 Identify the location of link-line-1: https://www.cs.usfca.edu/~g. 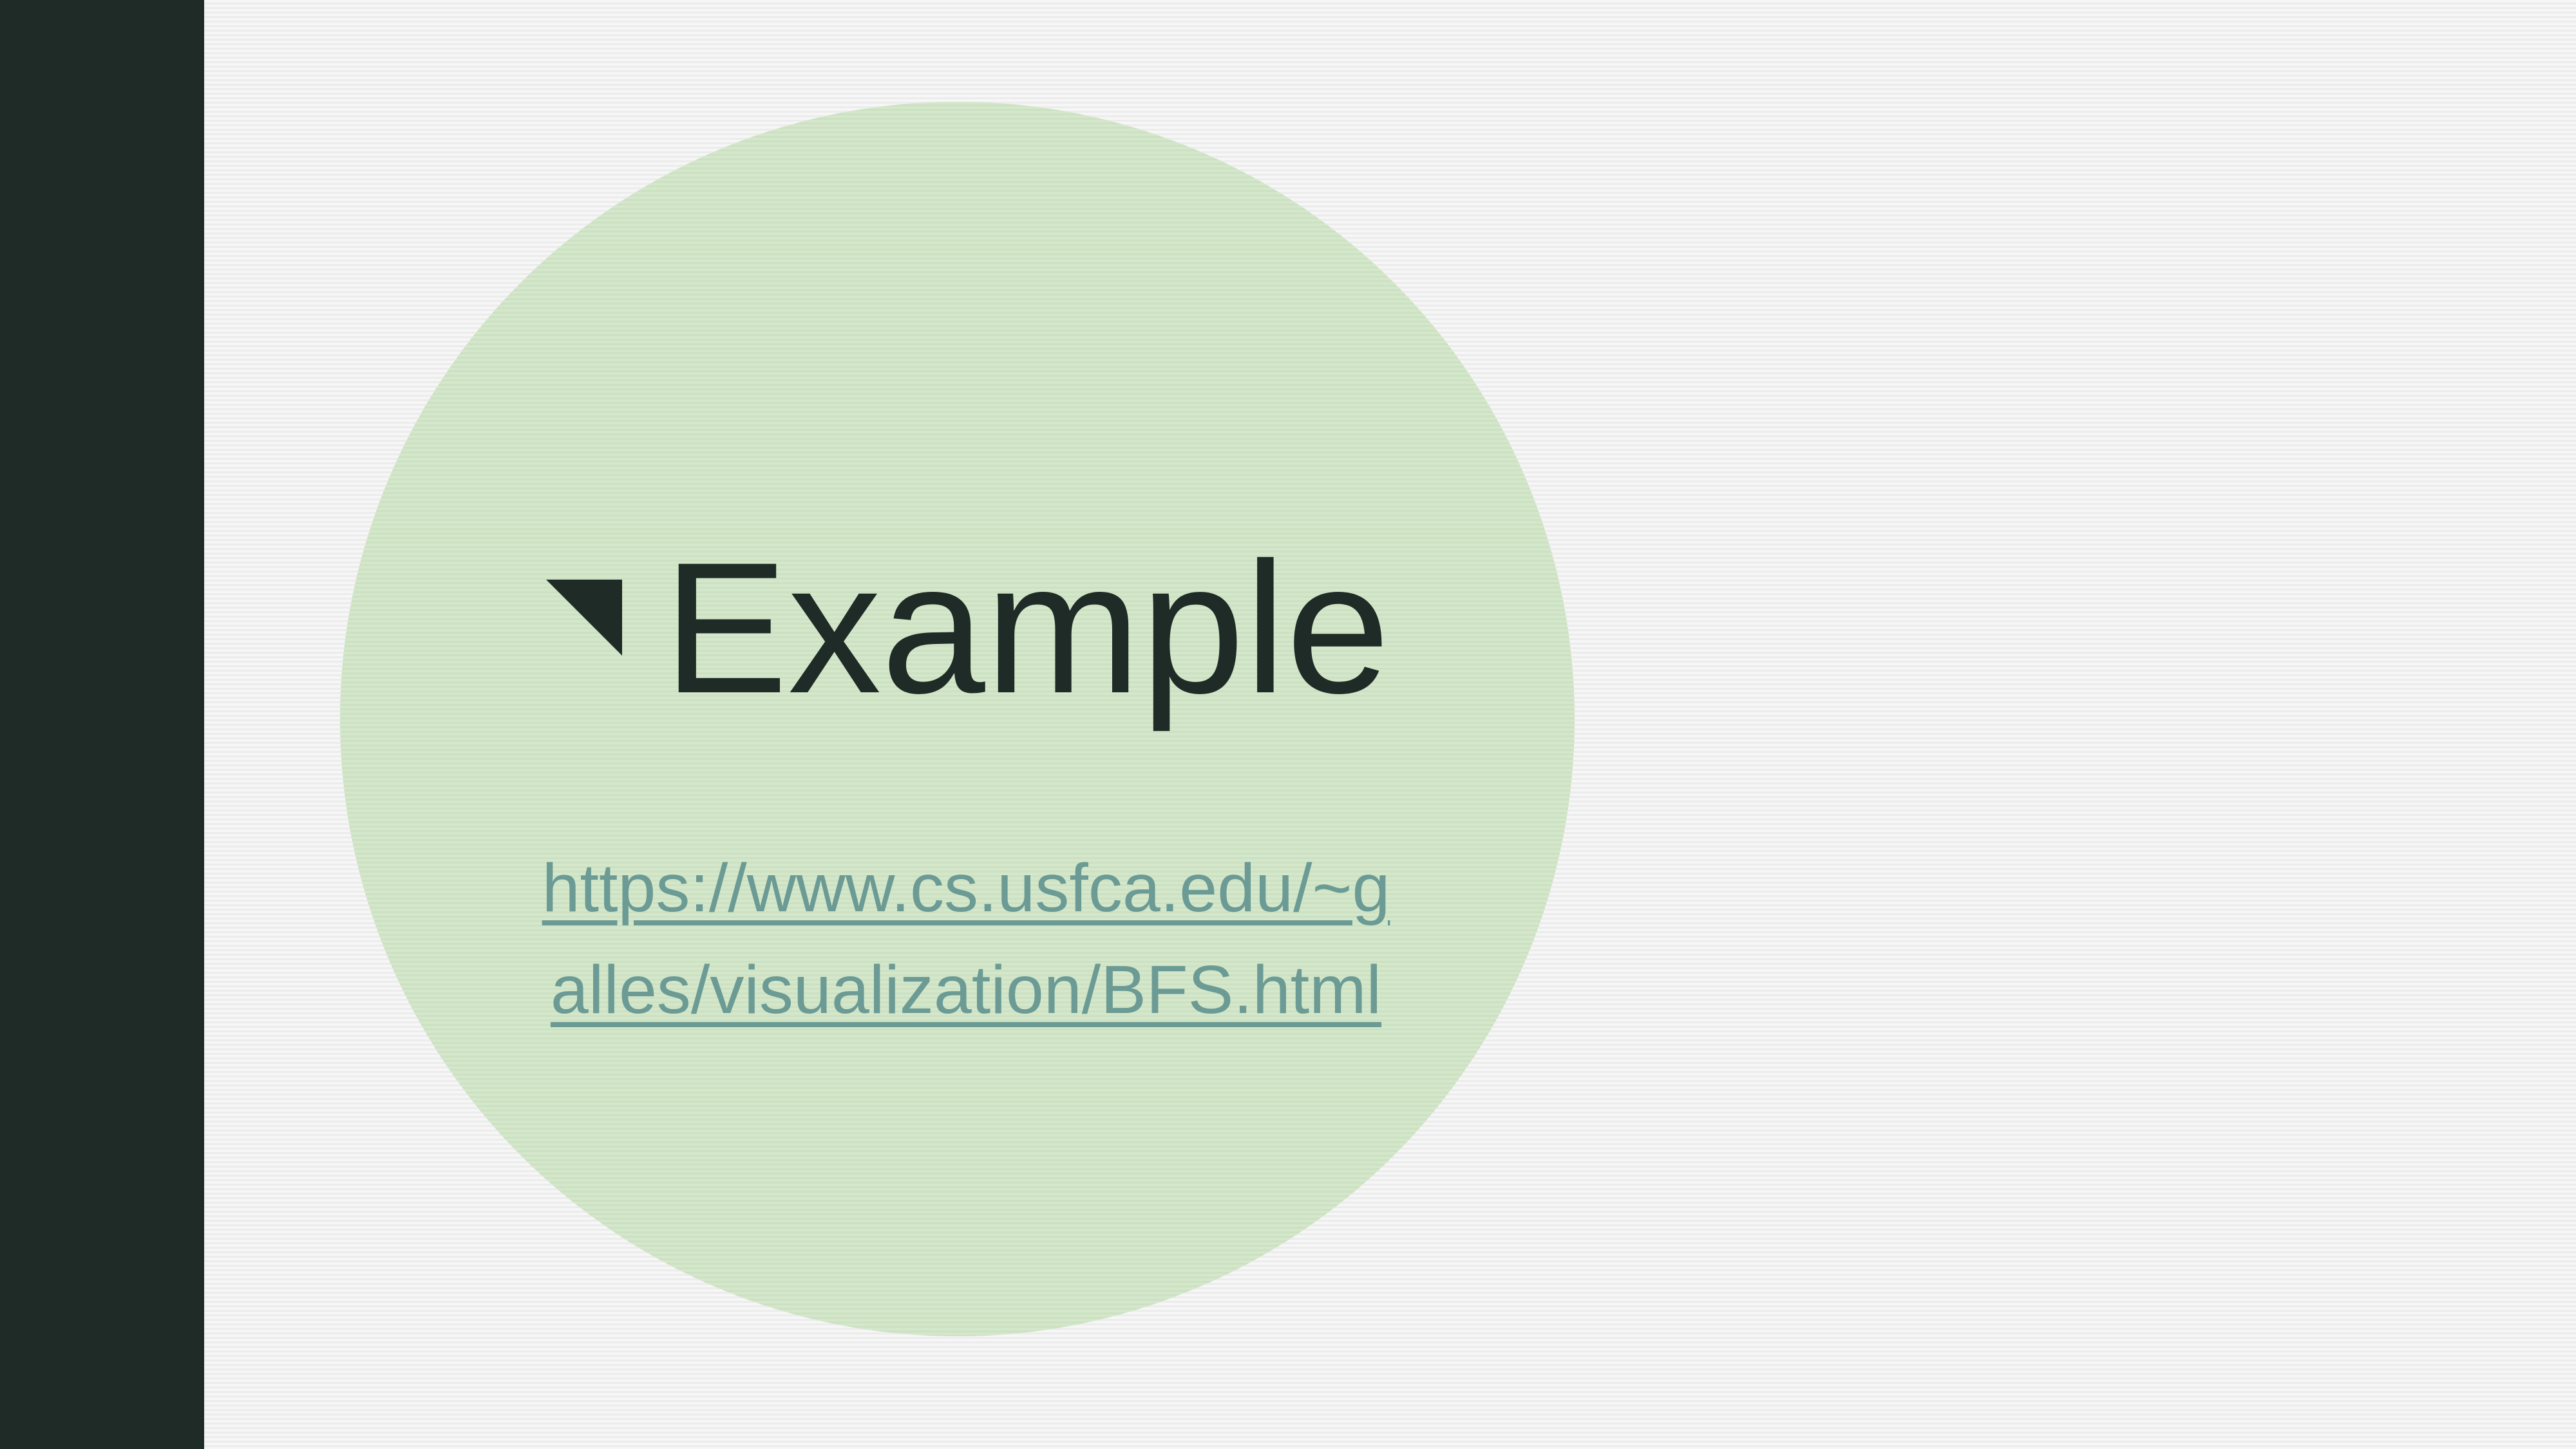
(966, 888).